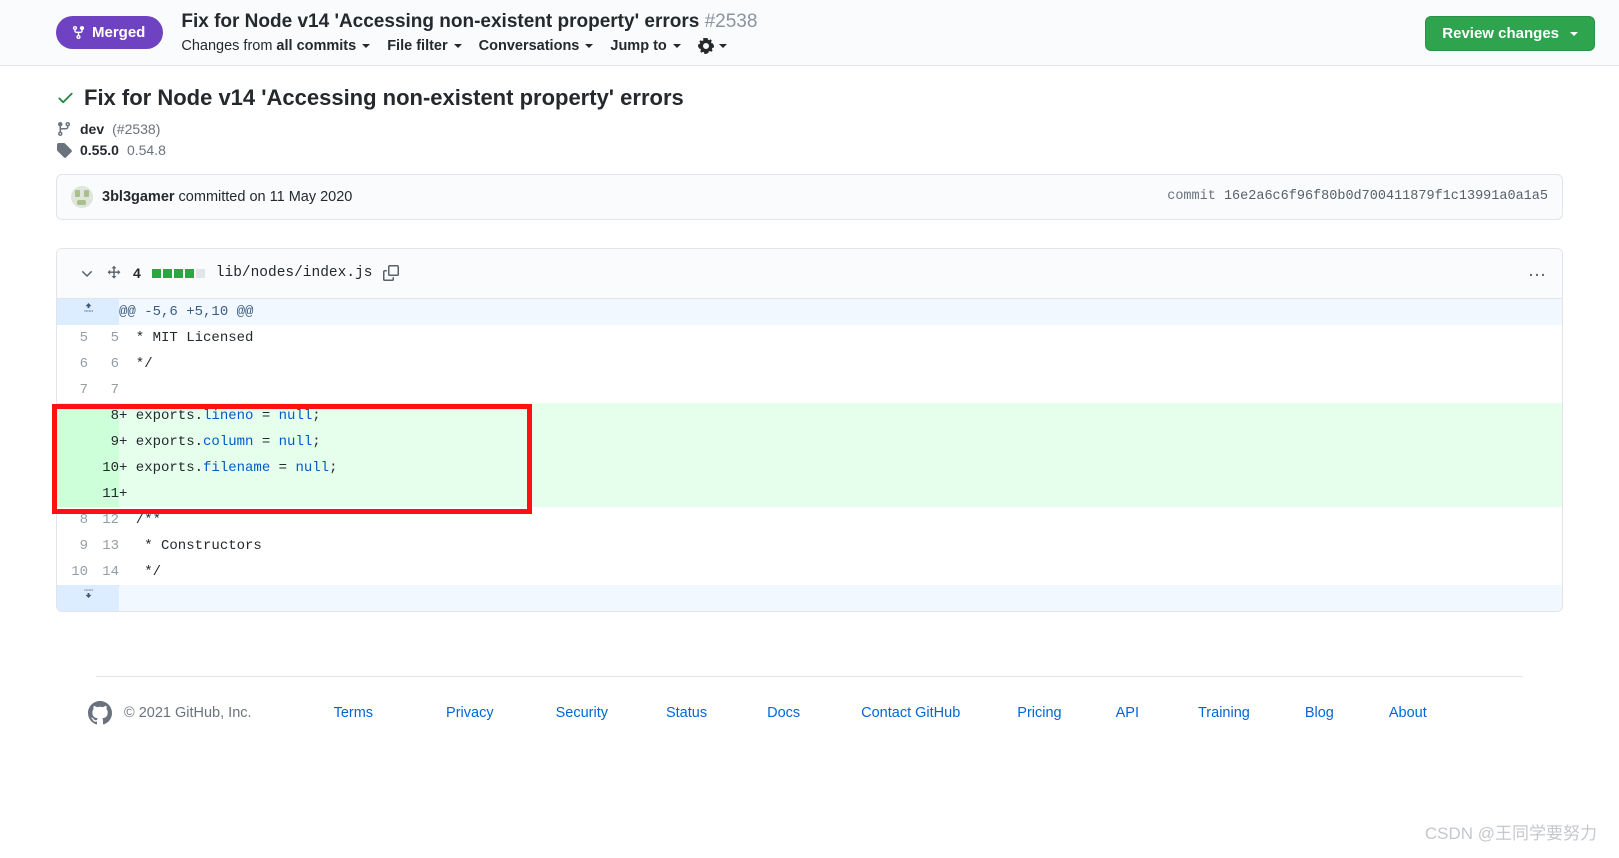 The width and height of the screenshot is (1619, 858). I want to click on status-badge-merged: Merged, so click(110, 32).